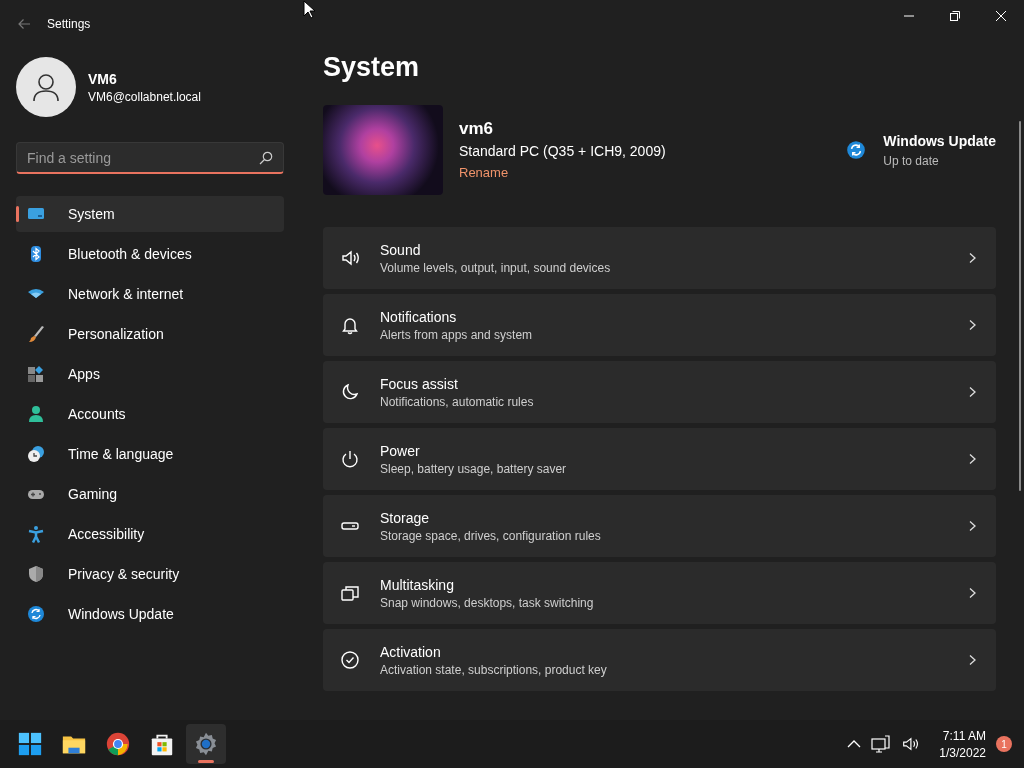  I want to click on settings-card: Activation Activation state, subscriptions, product key, so click(659, 660).